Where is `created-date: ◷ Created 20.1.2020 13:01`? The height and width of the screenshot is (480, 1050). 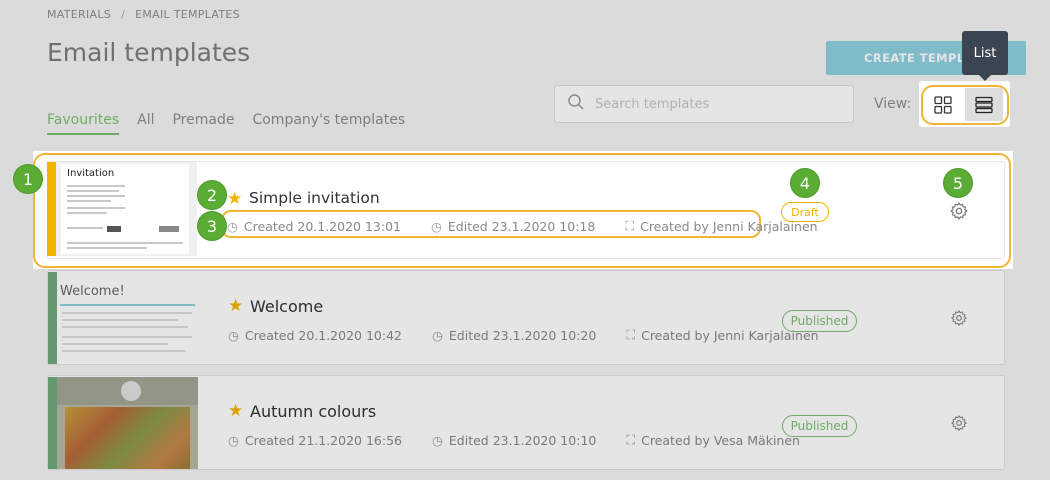
created-date: ◷ Created 20.1.2020 13:01 is located at coordinates (314, 226).